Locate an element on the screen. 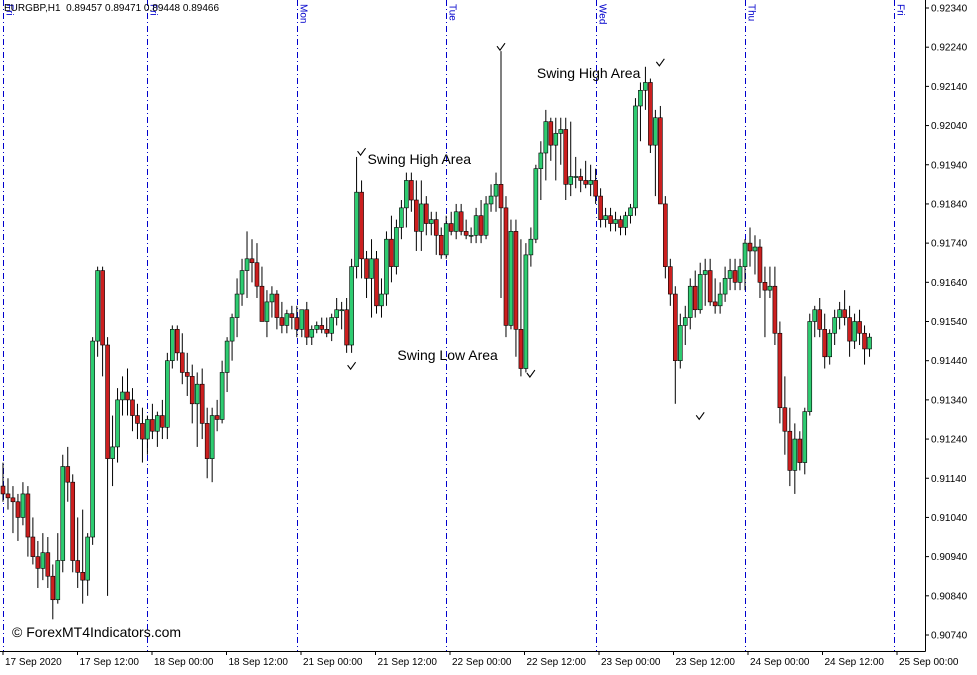 The width and height of the screenshot is (977, 675). y-tick-label: 0.90740 is located at coordinates (949, 636).